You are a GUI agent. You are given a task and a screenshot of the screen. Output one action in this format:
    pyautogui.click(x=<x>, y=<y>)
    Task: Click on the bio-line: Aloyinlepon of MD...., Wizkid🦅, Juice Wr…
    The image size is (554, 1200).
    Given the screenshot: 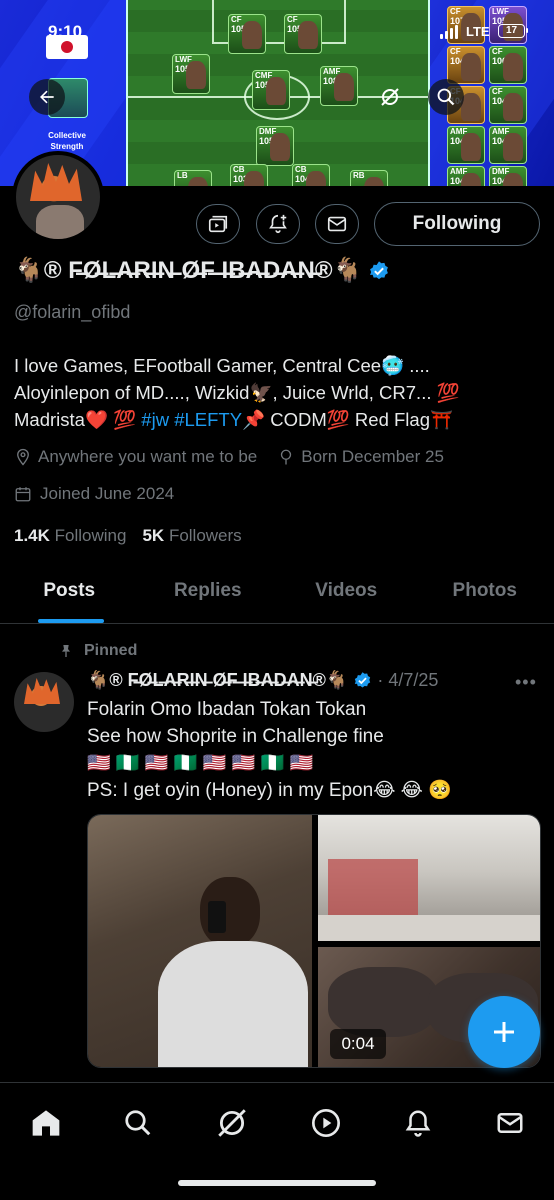 What is the action you would take?
    pyautogui.click(x=237, y=392)
    